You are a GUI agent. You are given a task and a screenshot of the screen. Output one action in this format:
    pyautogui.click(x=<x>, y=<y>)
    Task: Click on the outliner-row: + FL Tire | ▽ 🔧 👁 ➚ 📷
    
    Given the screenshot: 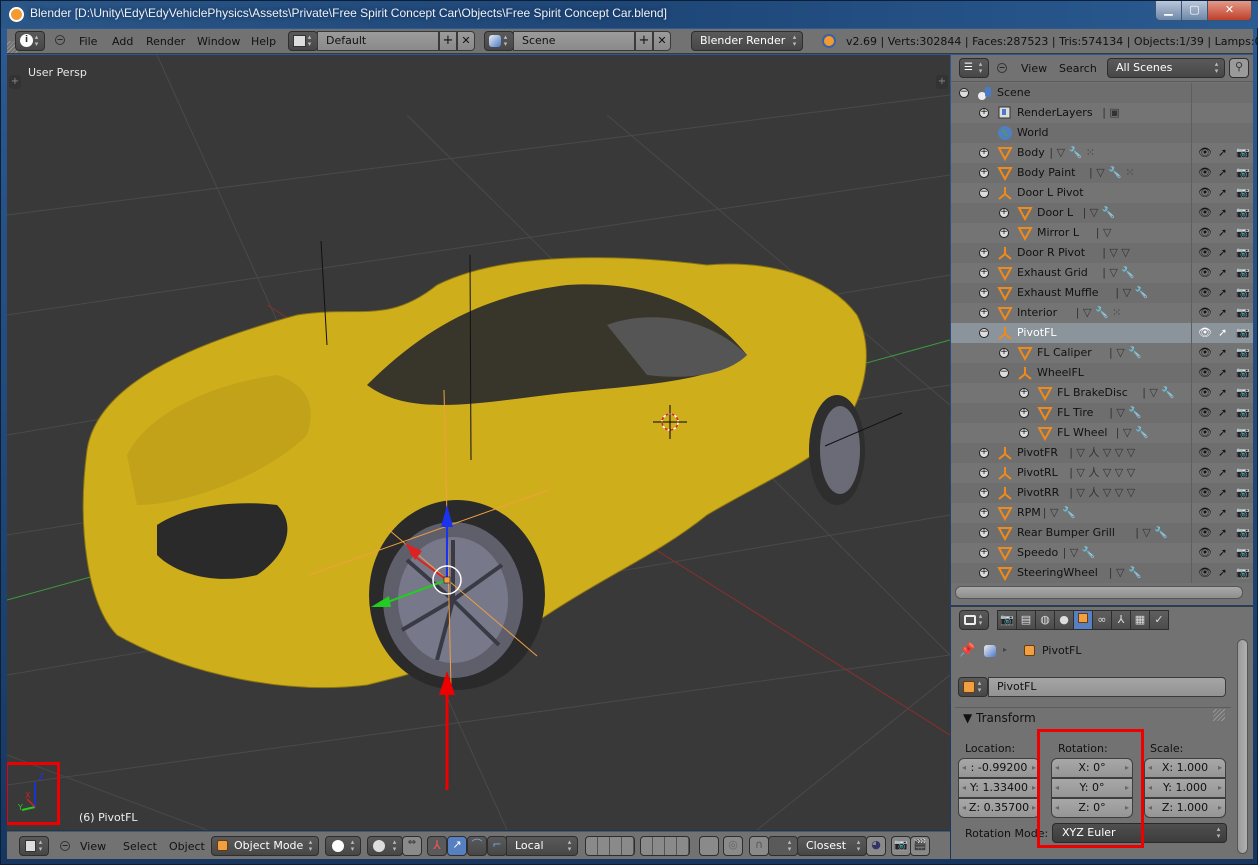 What is the action you would take?
    pyautogui.click(x=1102, y=413)
    